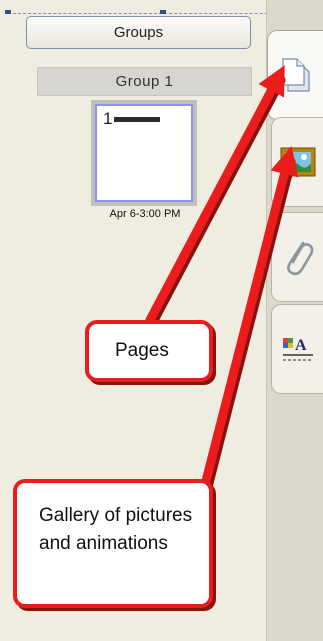 The height and width of the screenshot is (641, 323). What do you see at coordinates (301, 345) in the screenshot?
I see `svg-text: A` at bounding box center [301, 345].